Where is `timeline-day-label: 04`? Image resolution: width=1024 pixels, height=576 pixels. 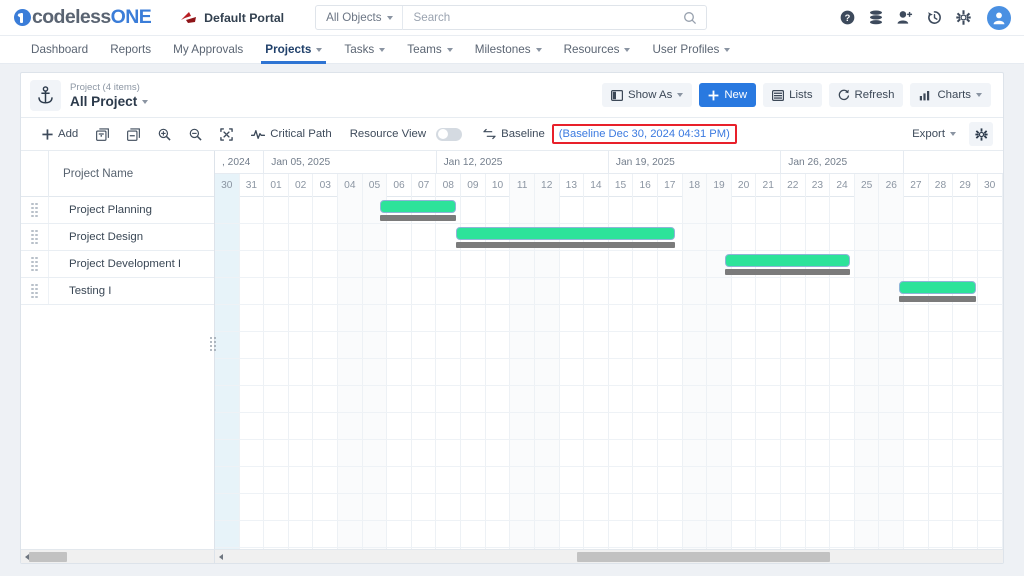 timeline-day-label: 04 is located at coordinates (350, 185).